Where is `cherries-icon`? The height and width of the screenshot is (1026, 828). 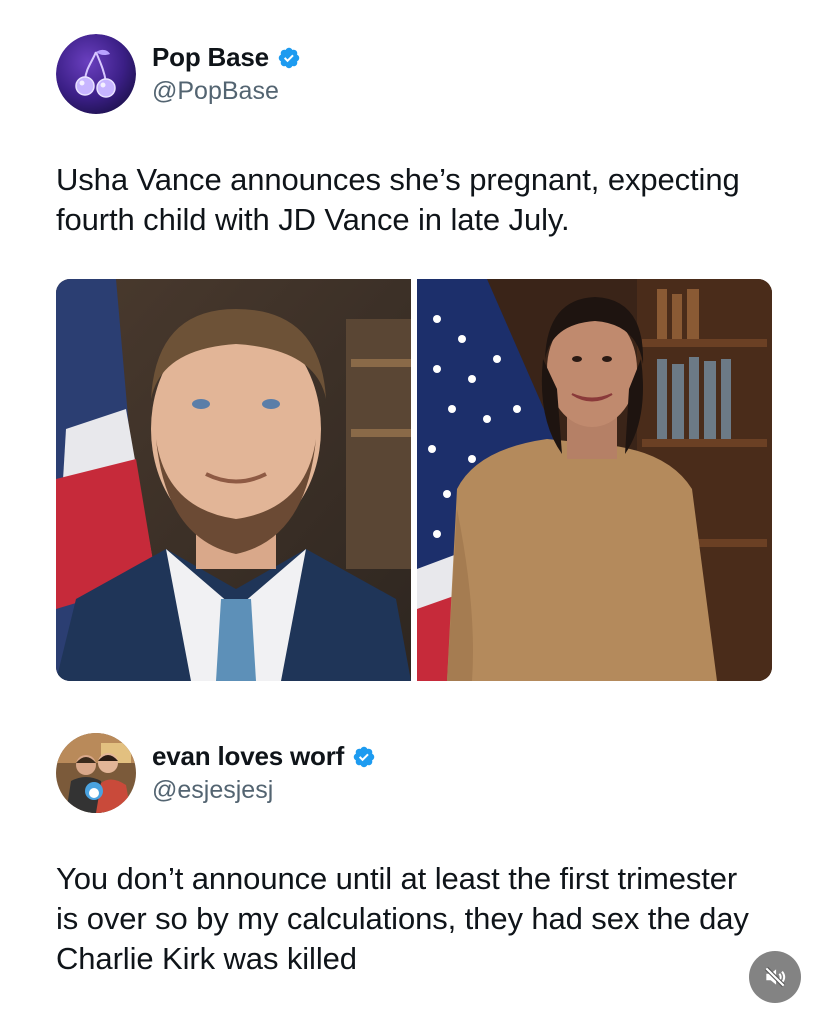 cherries-icon is located at coordinates (96, 74).